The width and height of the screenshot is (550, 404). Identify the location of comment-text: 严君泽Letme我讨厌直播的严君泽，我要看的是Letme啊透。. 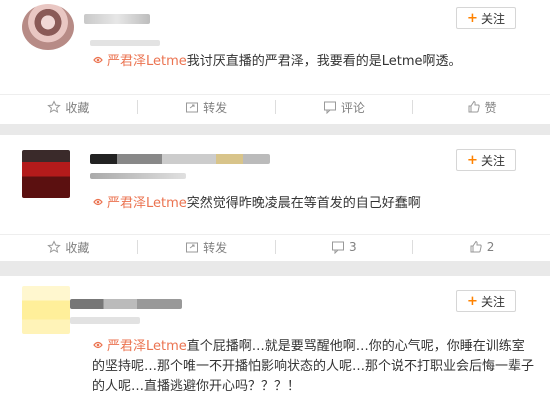
(309, 62).